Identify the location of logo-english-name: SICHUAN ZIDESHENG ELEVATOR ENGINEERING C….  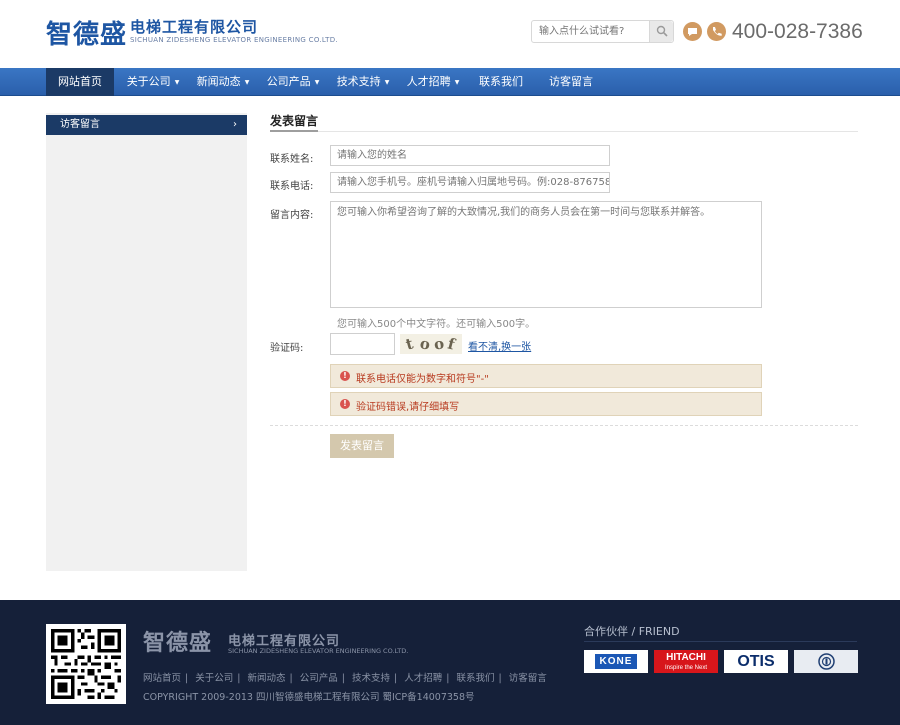
(234, 40).